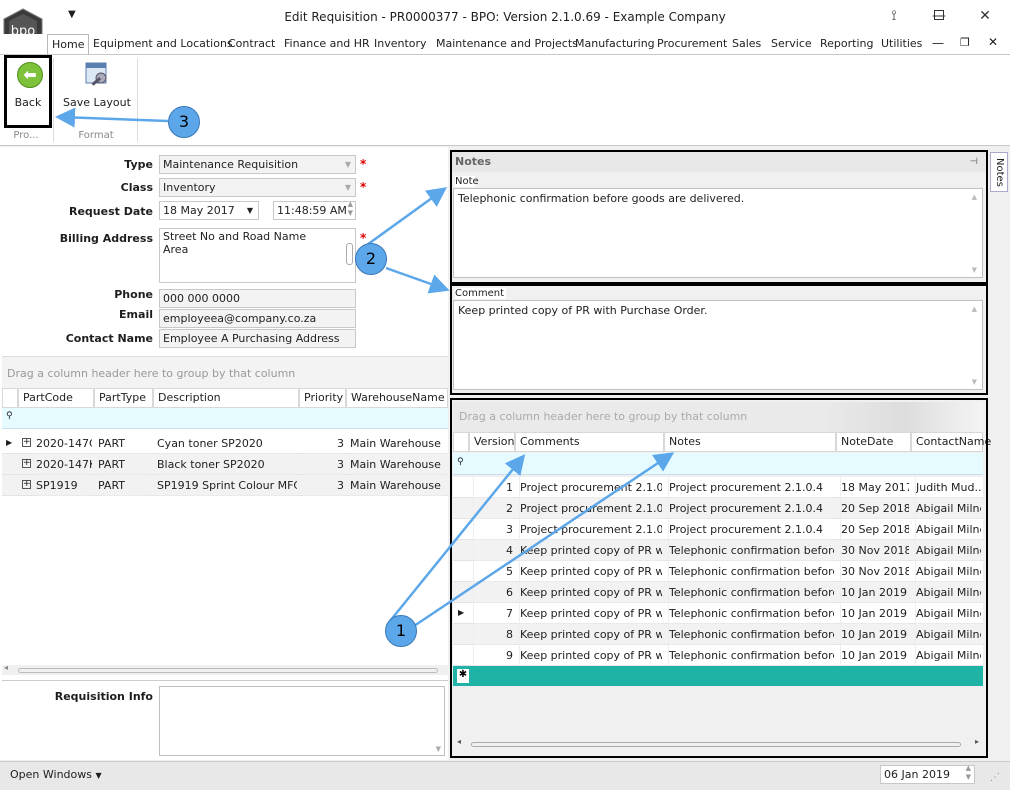 The height and width of the screenshot is (790, 1010). What do you see at coordinates (371, 259) in the screenshot?
I see `callout-marker-2: 2` at bounding box center [371, 259].